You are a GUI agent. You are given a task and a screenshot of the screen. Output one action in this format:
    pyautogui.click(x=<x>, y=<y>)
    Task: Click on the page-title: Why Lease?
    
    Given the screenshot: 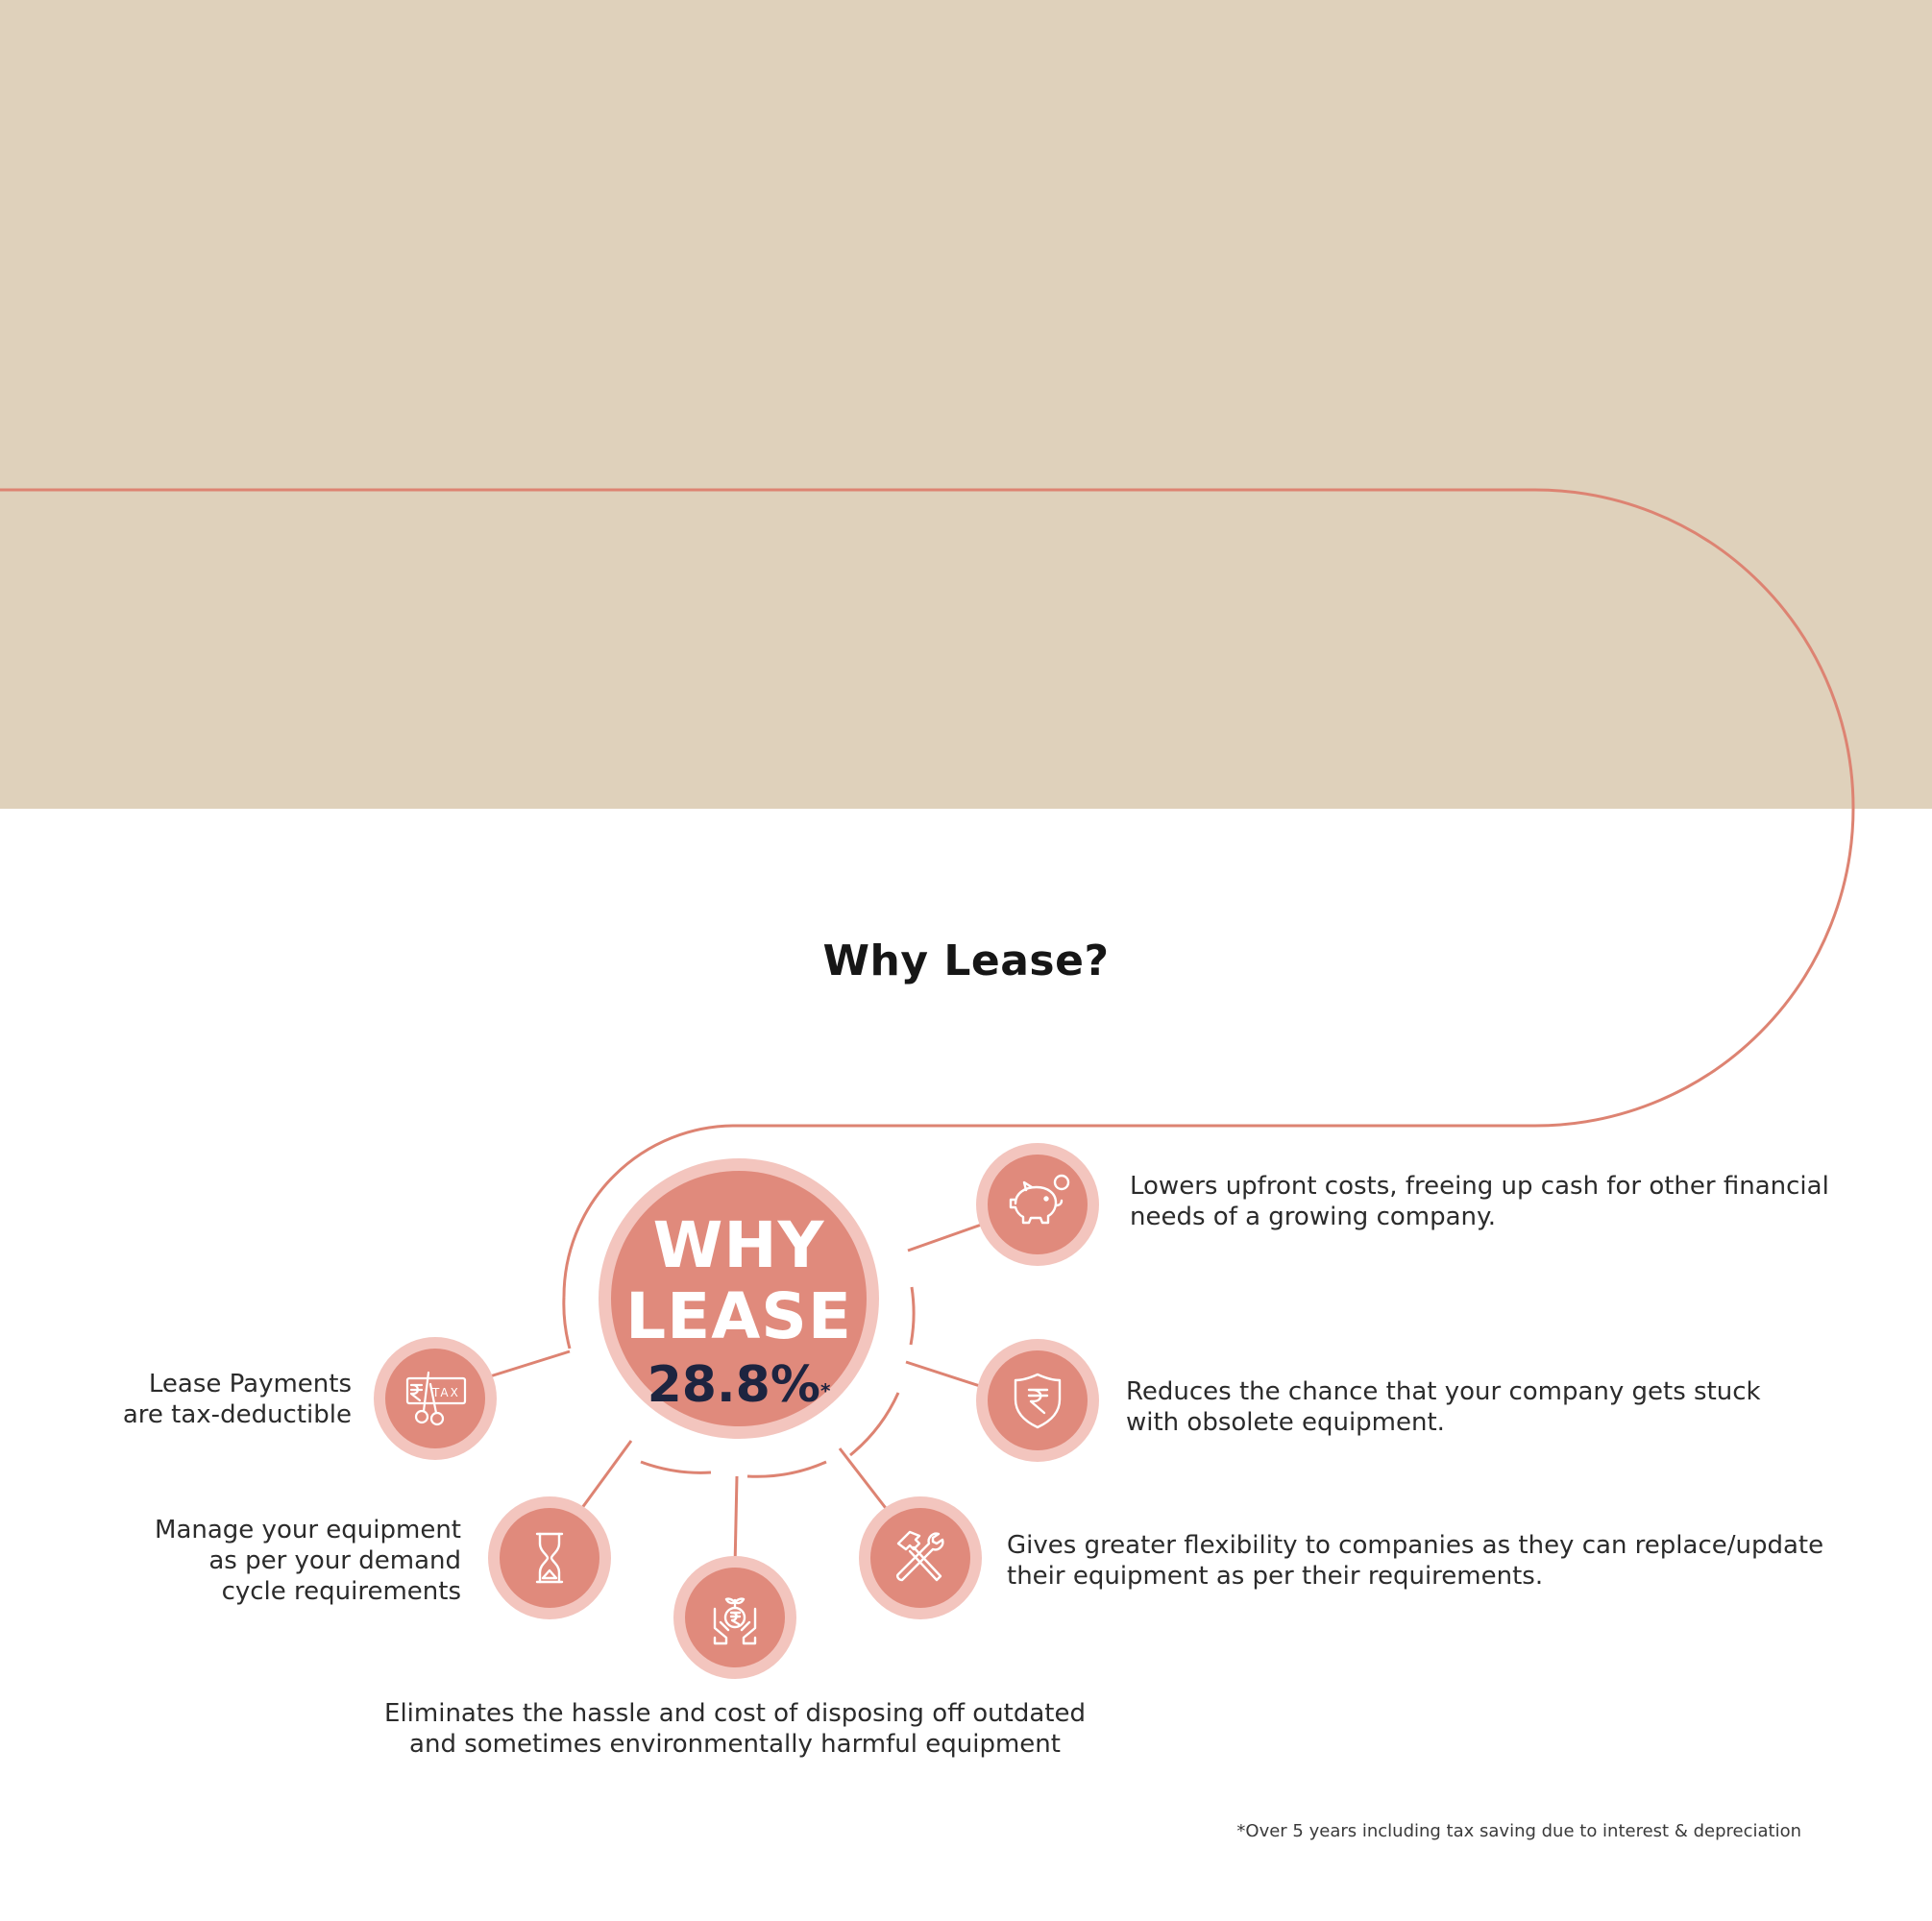 What is the action you would take?
    pyautogui.click(x=966, y=960)
    